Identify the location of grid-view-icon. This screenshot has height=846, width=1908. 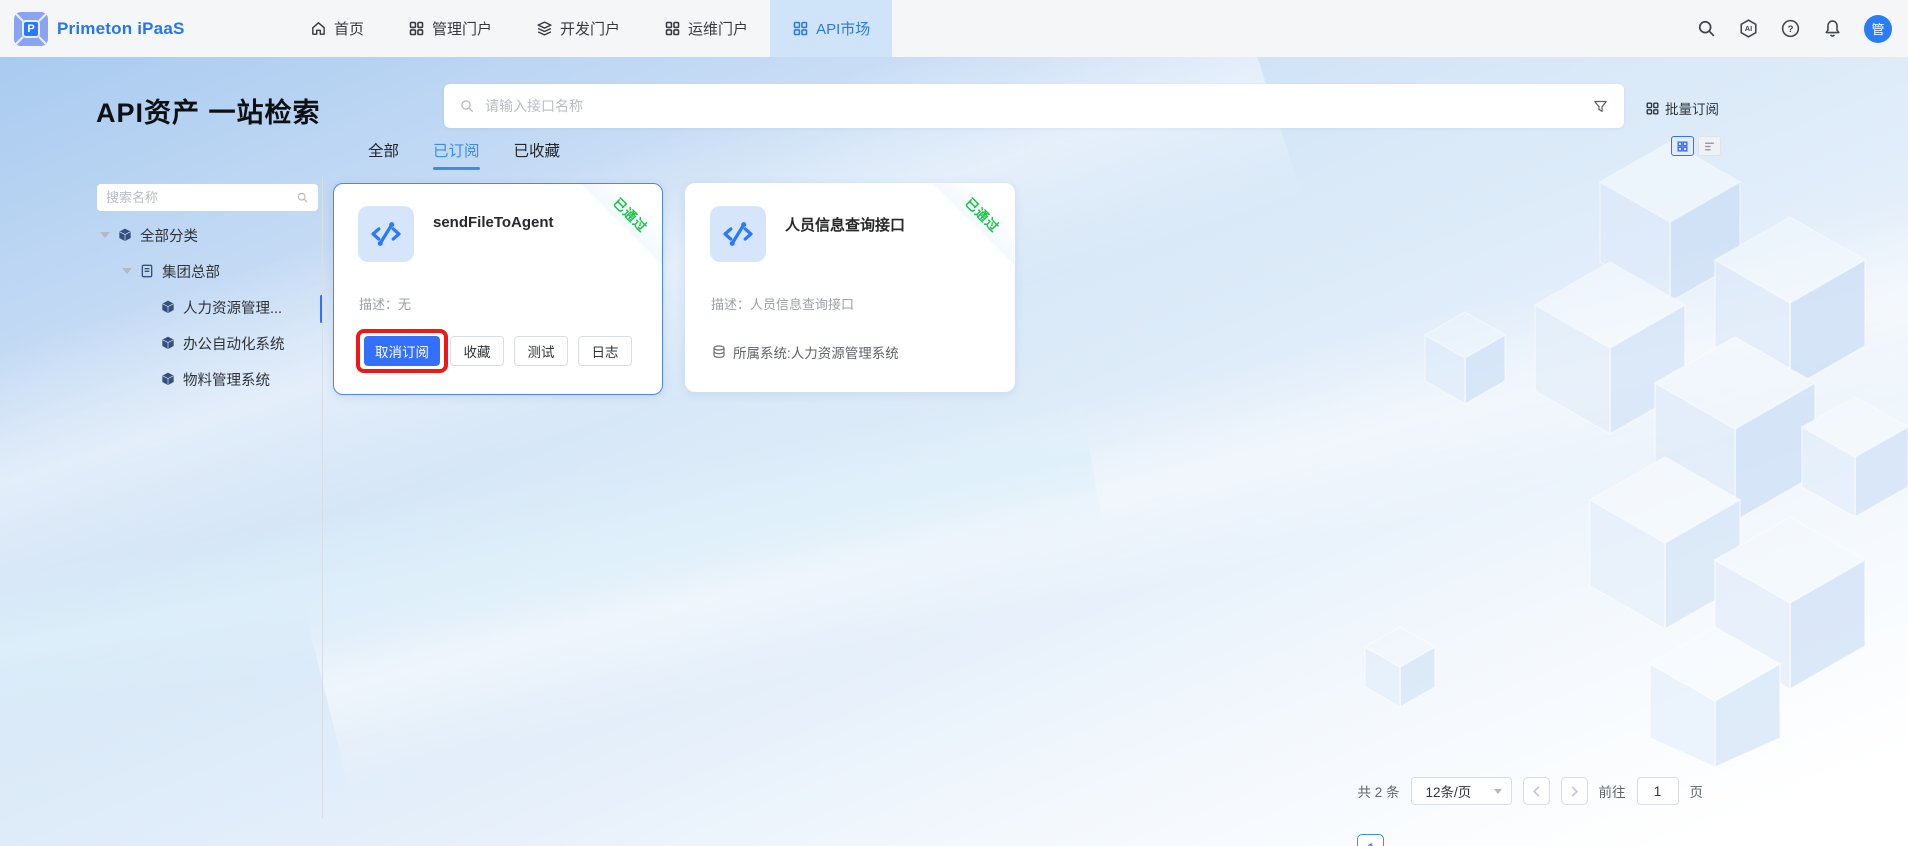
(1682, 146).